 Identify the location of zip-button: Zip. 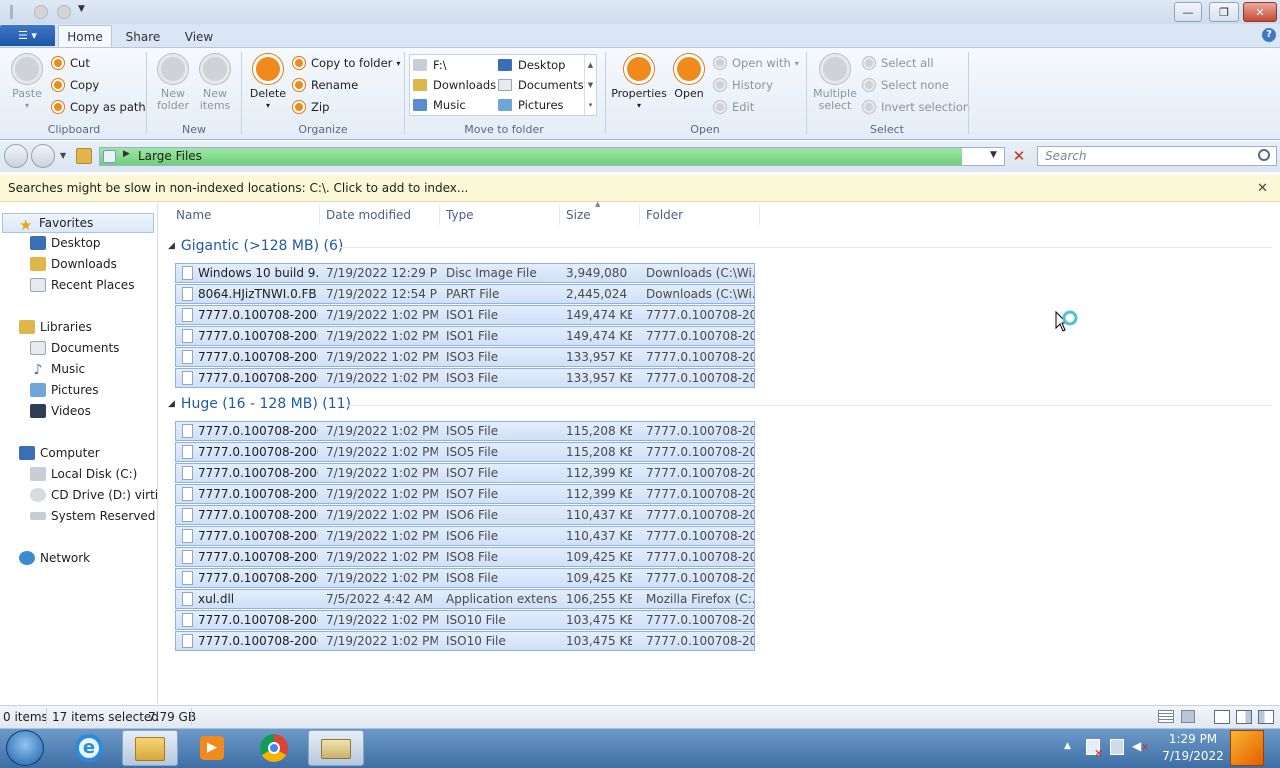
(311, 107).